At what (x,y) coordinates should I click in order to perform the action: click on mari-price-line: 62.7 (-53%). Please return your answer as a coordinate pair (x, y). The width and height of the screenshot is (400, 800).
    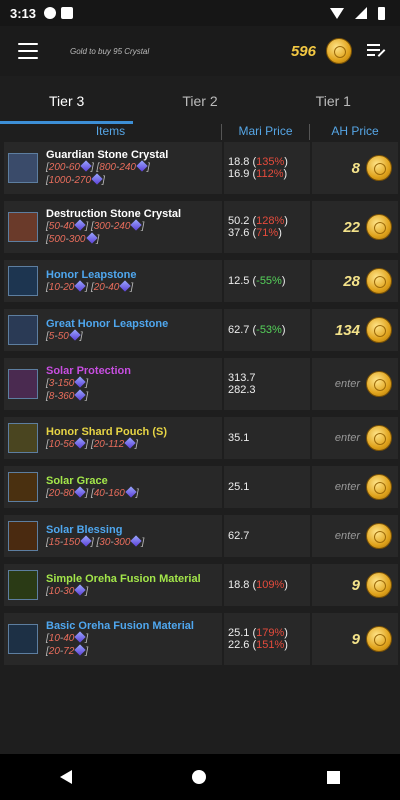
    Looking at the image, I should click on (257, 330).